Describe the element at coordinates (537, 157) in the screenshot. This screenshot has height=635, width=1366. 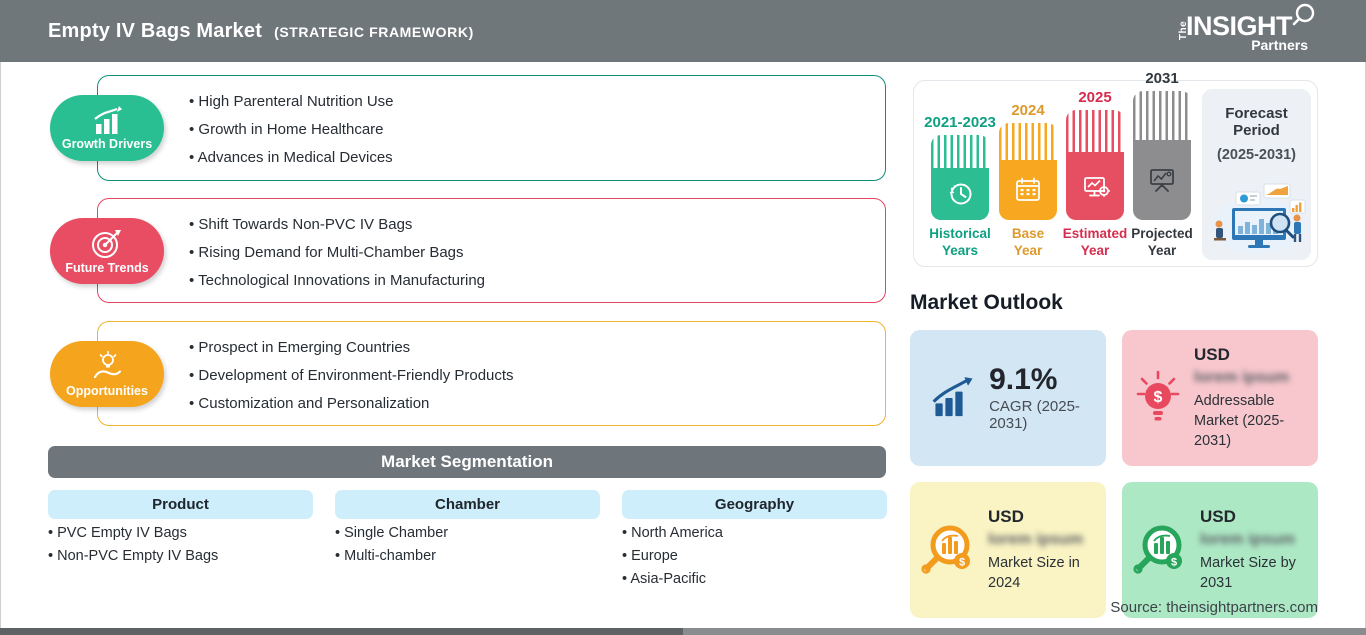
I see `growth-driver-item: Advances in Medical Devices` at that location.